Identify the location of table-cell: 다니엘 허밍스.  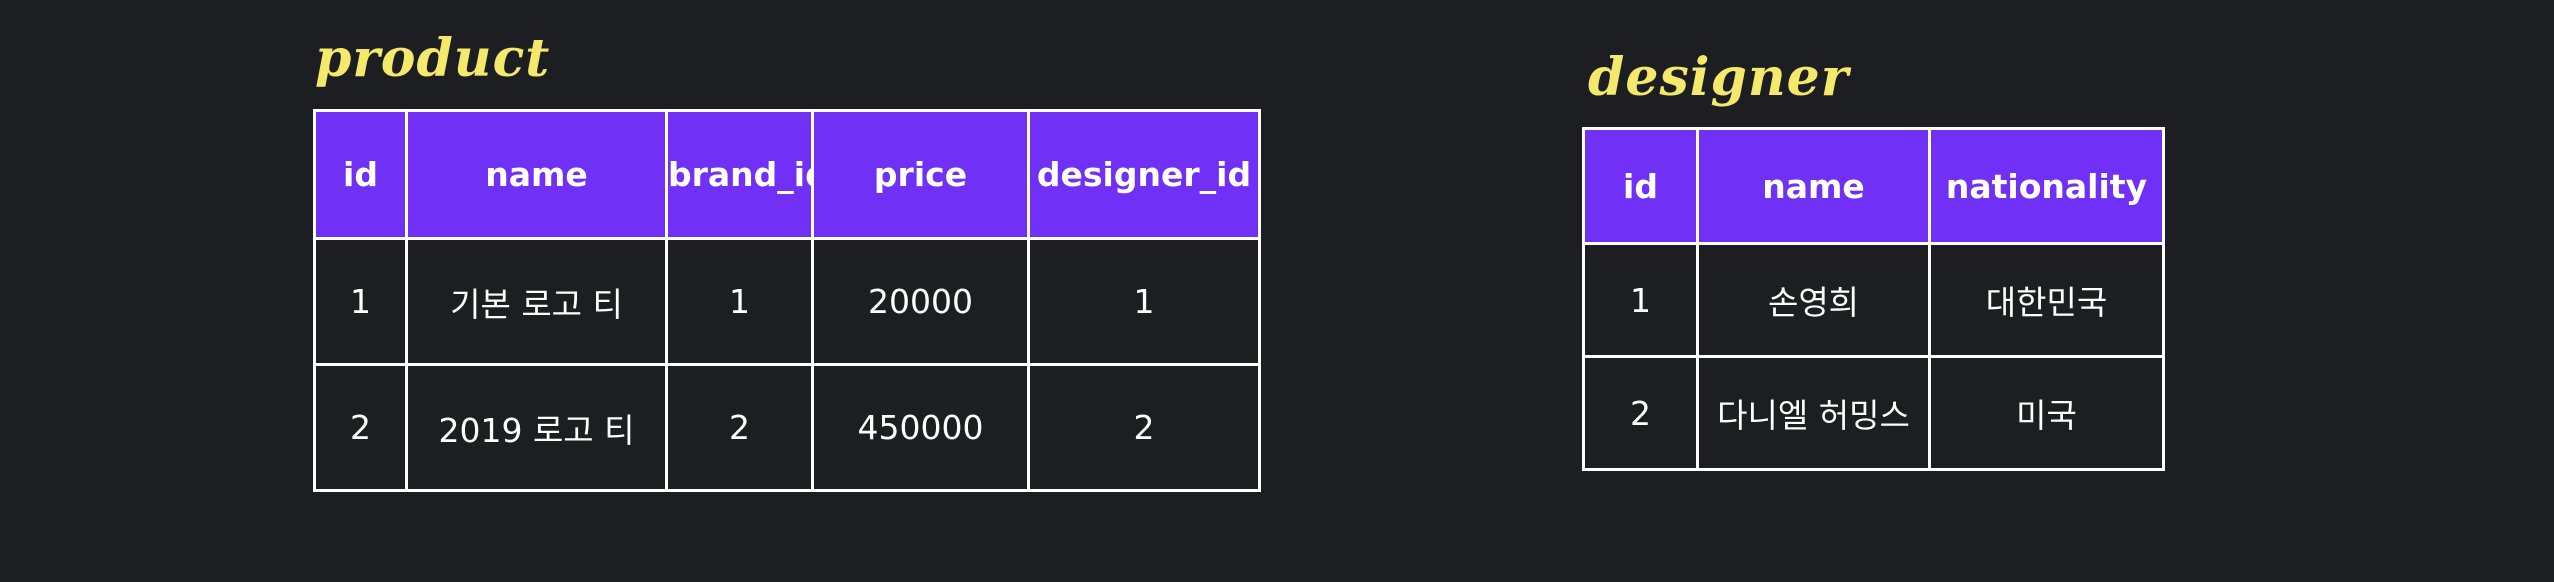
(1813, 413).